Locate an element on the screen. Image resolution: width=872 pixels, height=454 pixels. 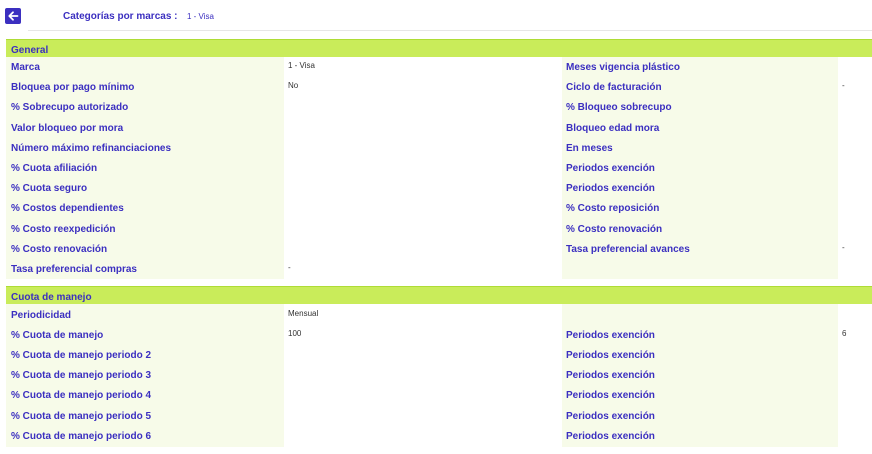
section-title-cuota-de-manejo: Cuota de manejo is located at coordinates (51, 297).